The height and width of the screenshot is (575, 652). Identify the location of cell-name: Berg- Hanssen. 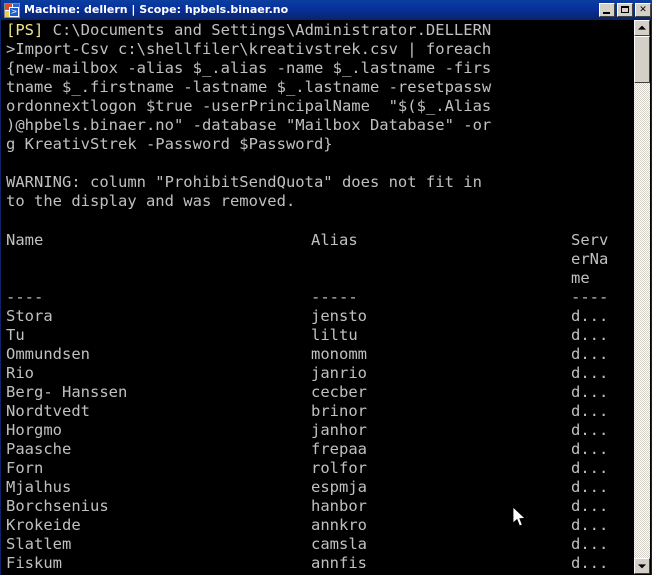
(67, 391).